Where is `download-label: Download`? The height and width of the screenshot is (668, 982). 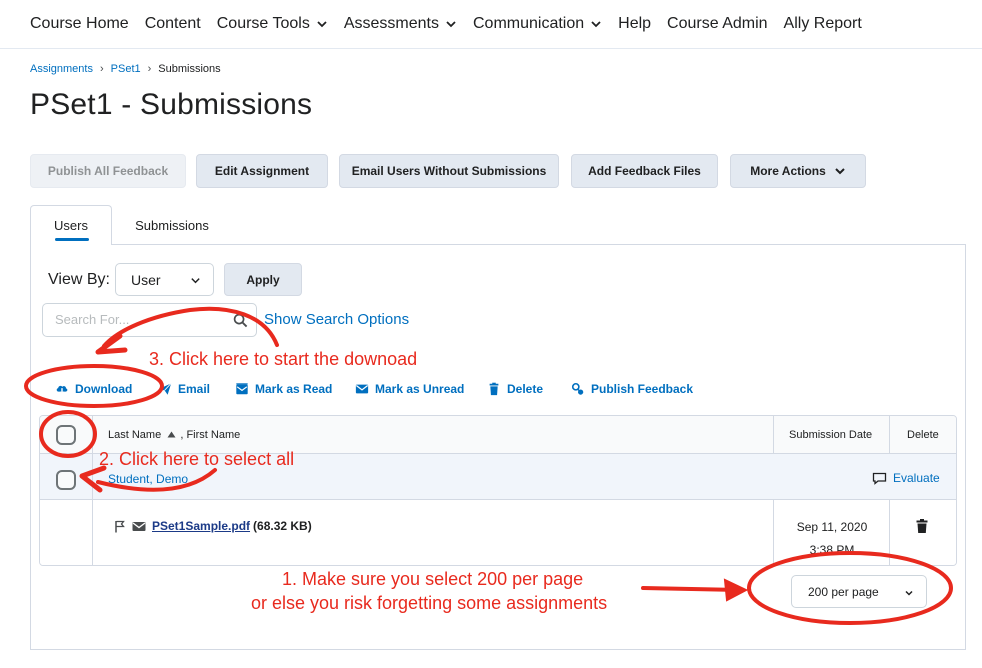 download-label: Download is located at coordinates (104, 389).